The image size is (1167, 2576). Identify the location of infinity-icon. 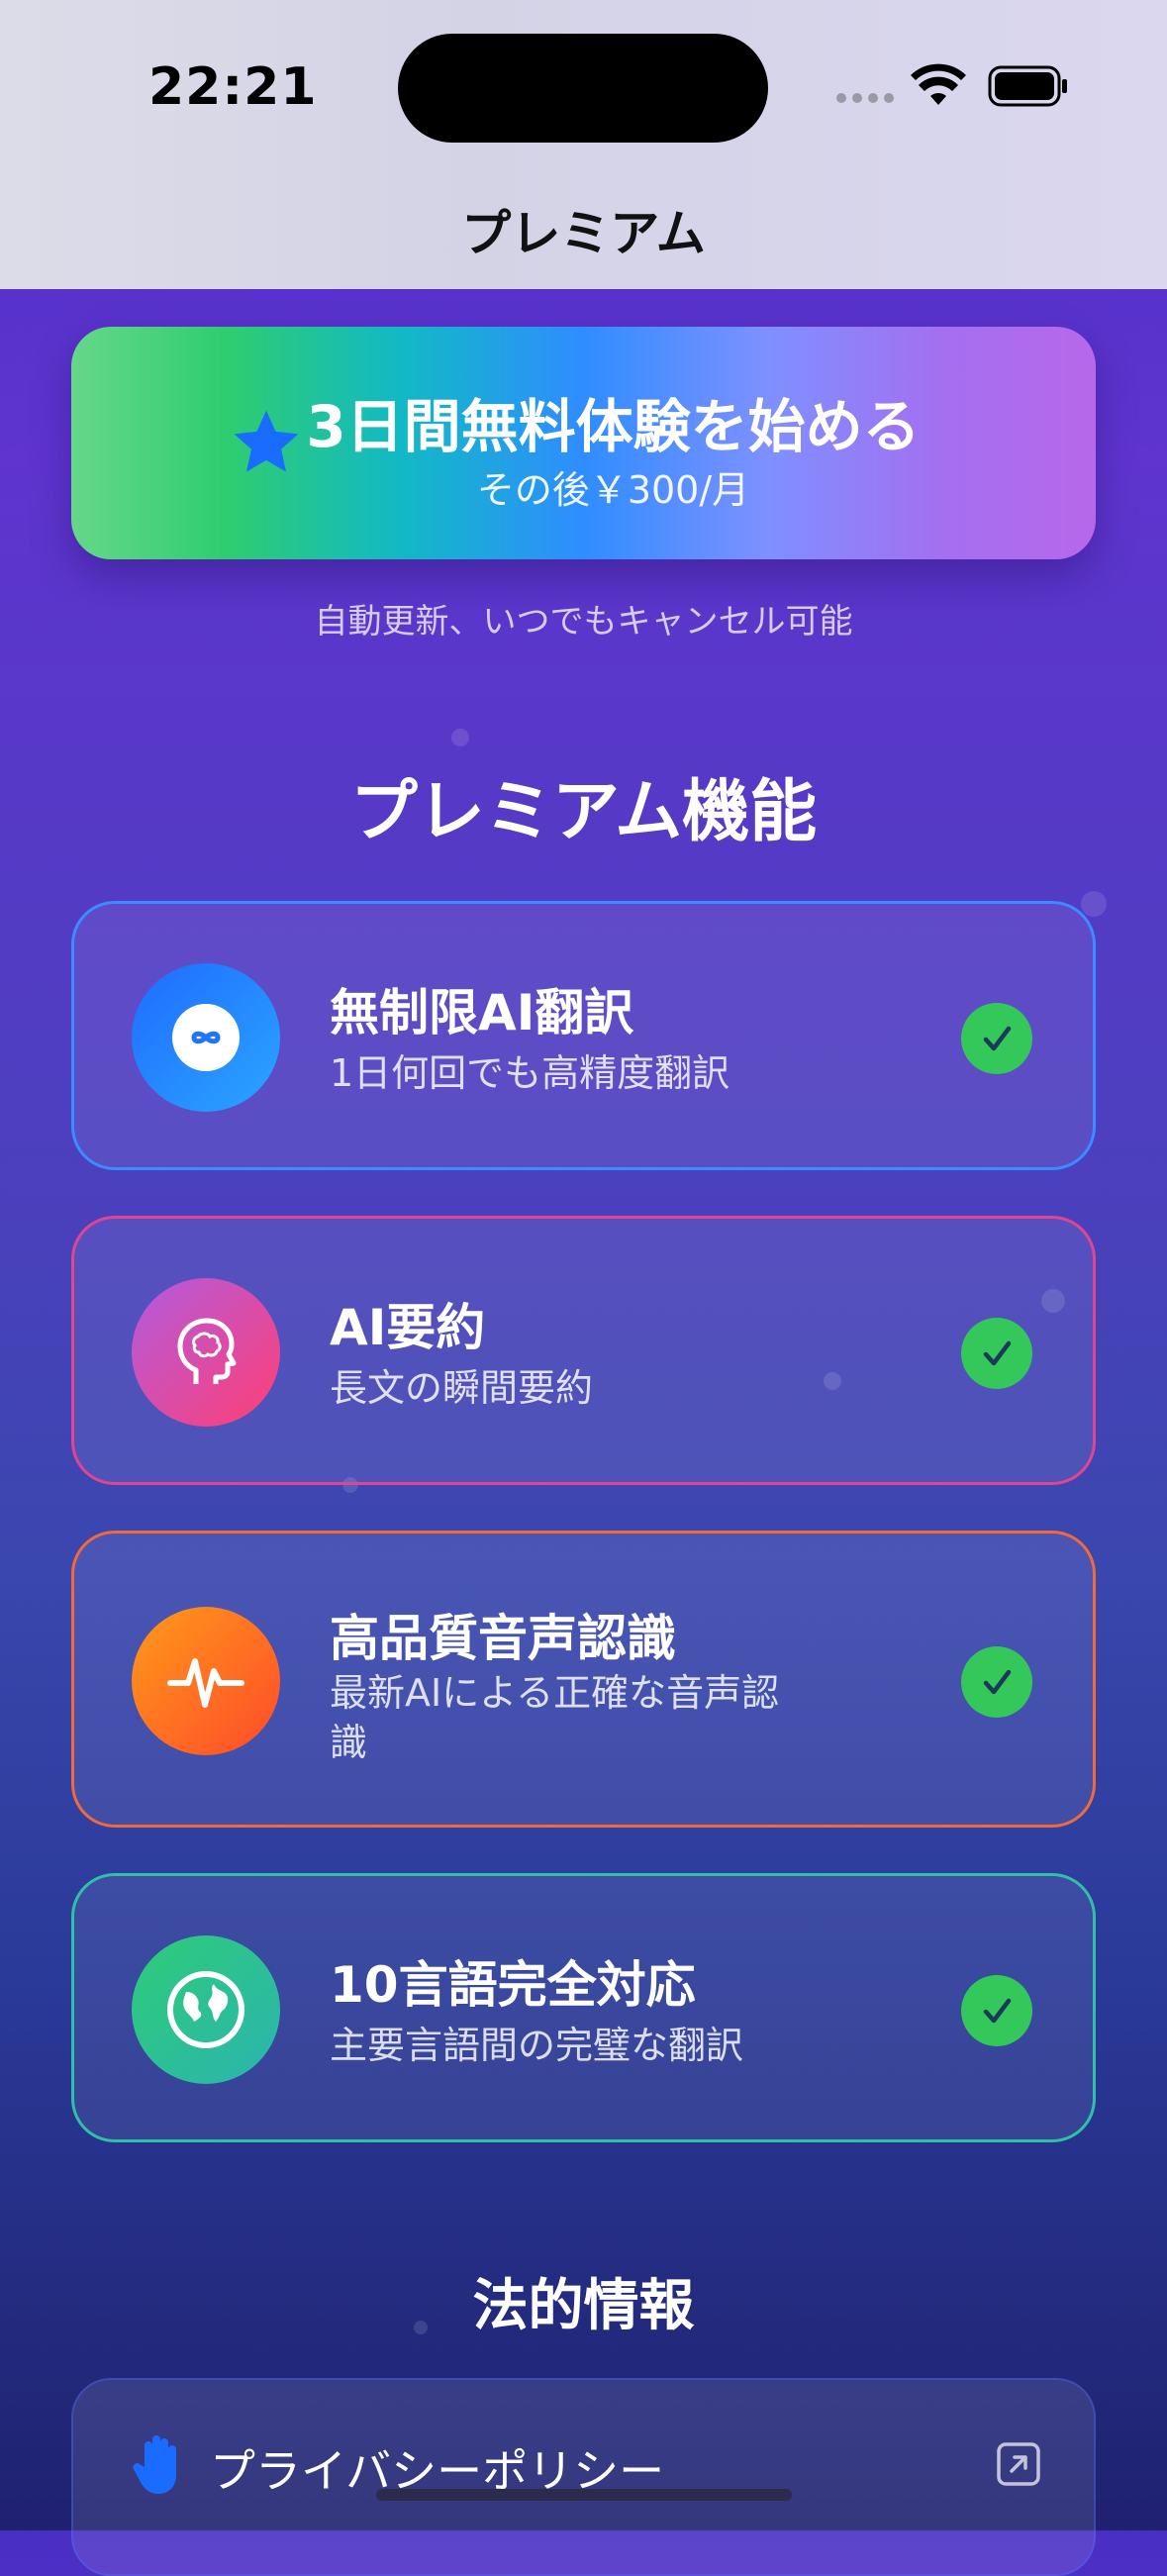
(206, 1038).